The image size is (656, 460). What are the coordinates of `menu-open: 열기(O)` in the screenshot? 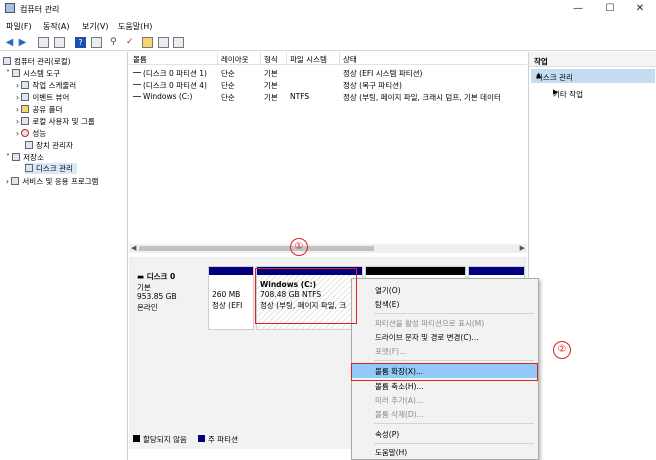 It's located at (445, 290).